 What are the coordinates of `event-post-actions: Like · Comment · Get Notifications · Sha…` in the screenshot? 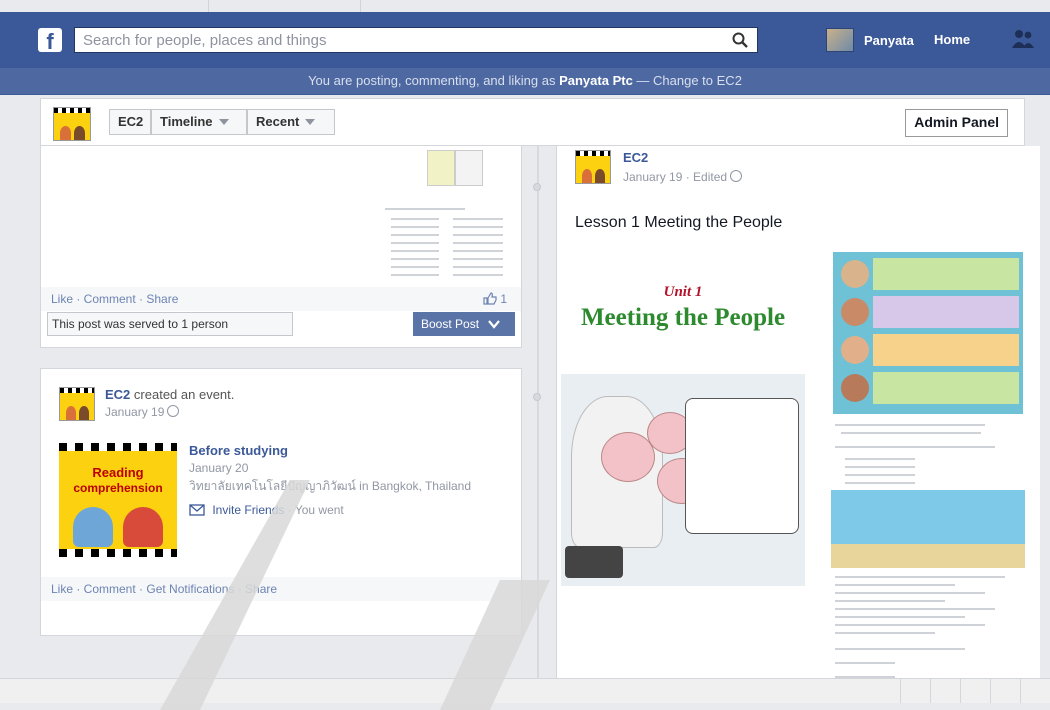 It's located at (281, 589).